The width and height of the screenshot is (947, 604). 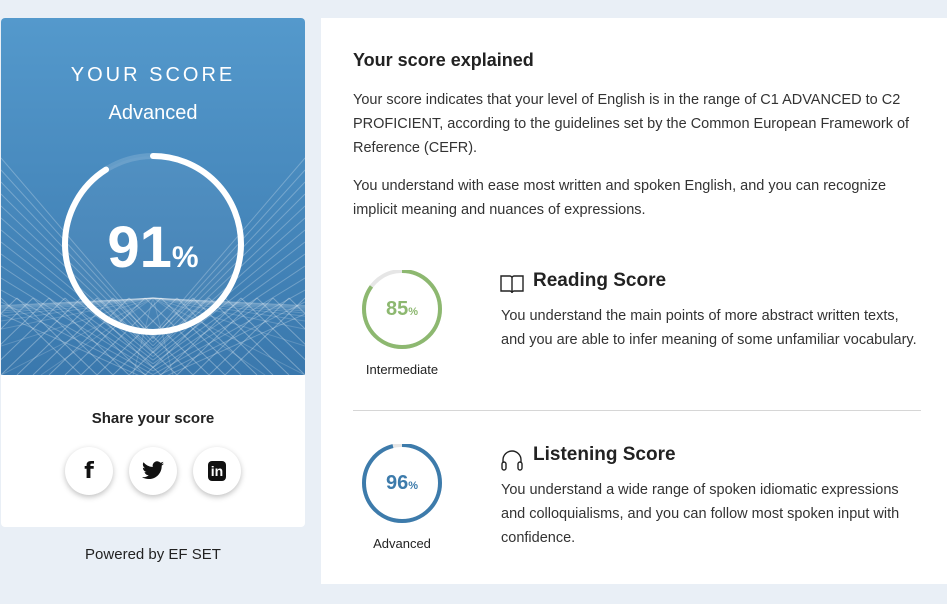 What do you see at coordinates (397, 309) in the screenshot?
I see `reading-score-number: 85` at bounding box center [397, 309].